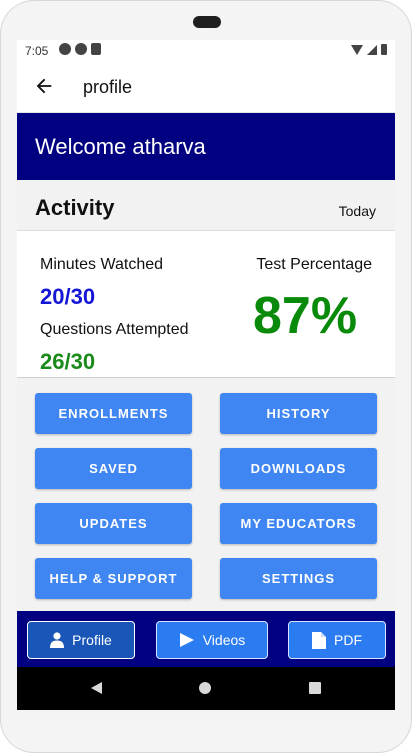 The width and height of the screenshot is (412, 753). Describe the element at coordinates (113, 468) in the screenshot. I see `saved-button: SAVED` at that location.